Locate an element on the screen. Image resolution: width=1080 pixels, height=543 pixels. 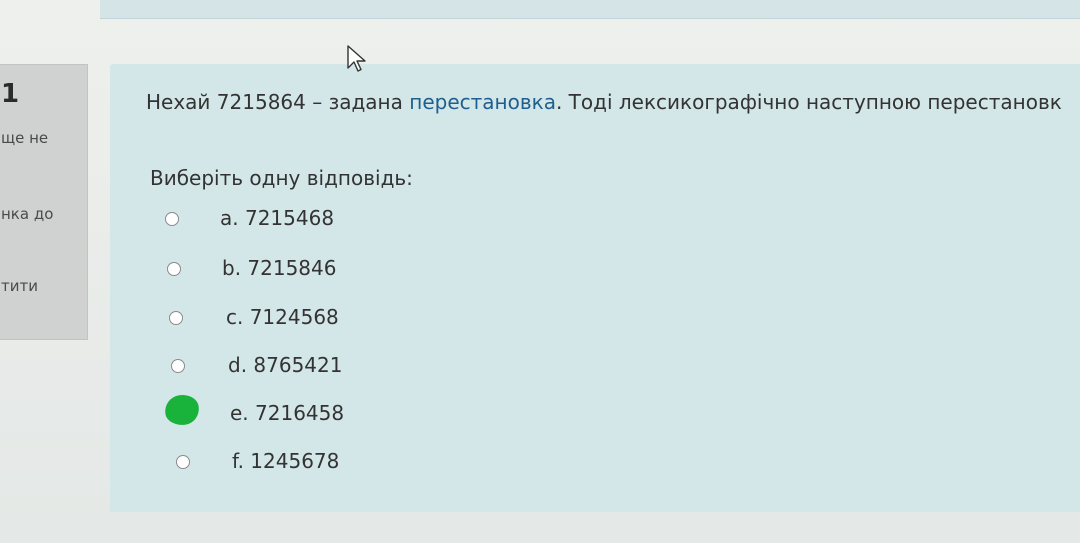
option-e-label: e. 7216458 is located at coordinates (287, 413).